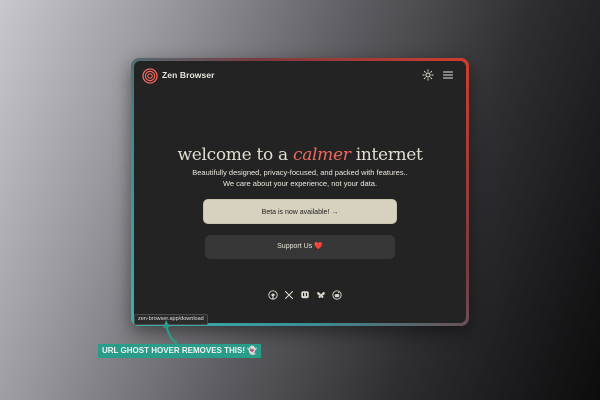 The width and height of the screenshot is (600, 400). I want to click on status-url-tooltip: zen-browser.app/download, so click(171, 319).